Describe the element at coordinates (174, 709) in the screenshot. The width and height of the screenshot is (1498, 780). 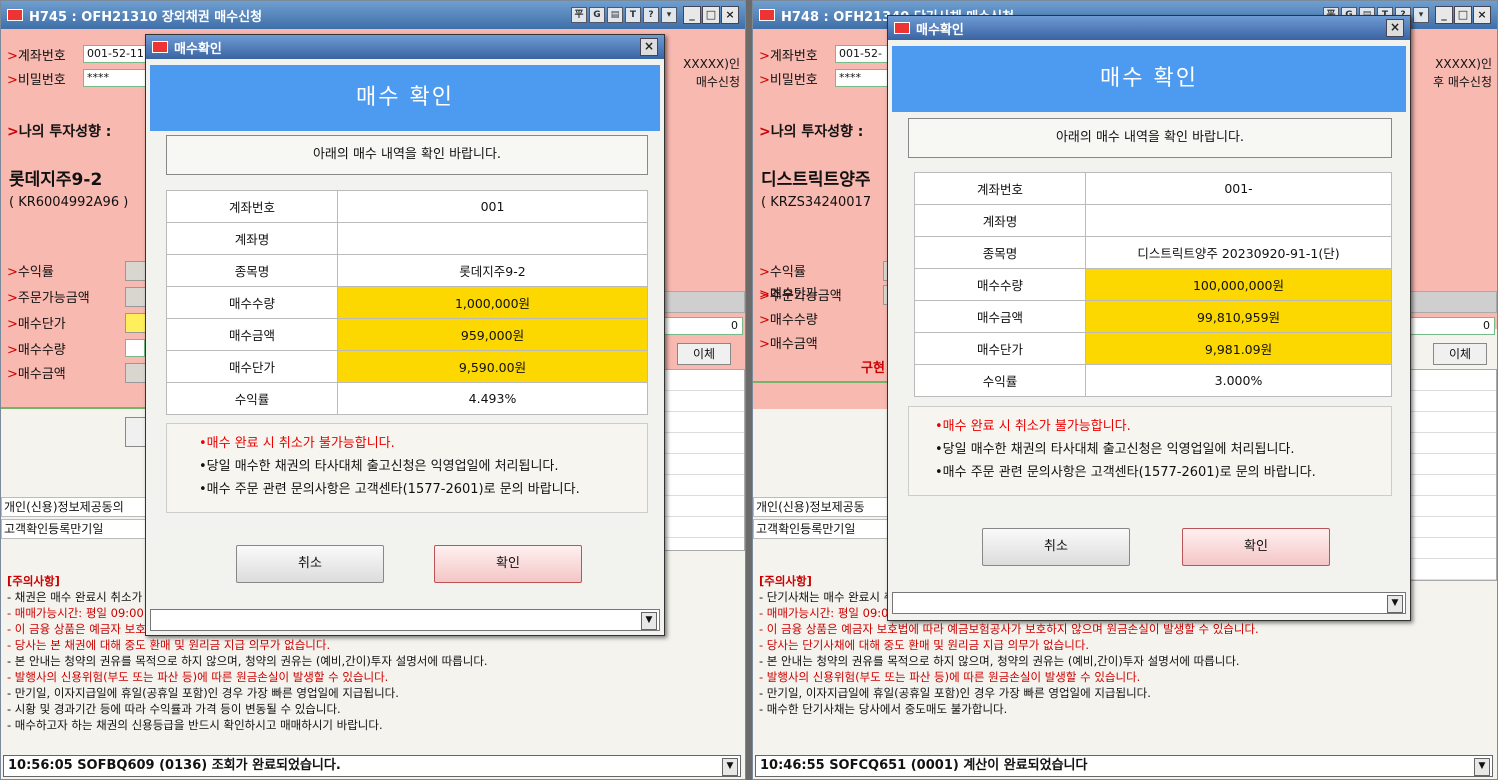
I see `caution-line: - 시황 및 경과기간 등에 따라 수익률과 가격 등이 변동될 수 있습니다.` at that location.